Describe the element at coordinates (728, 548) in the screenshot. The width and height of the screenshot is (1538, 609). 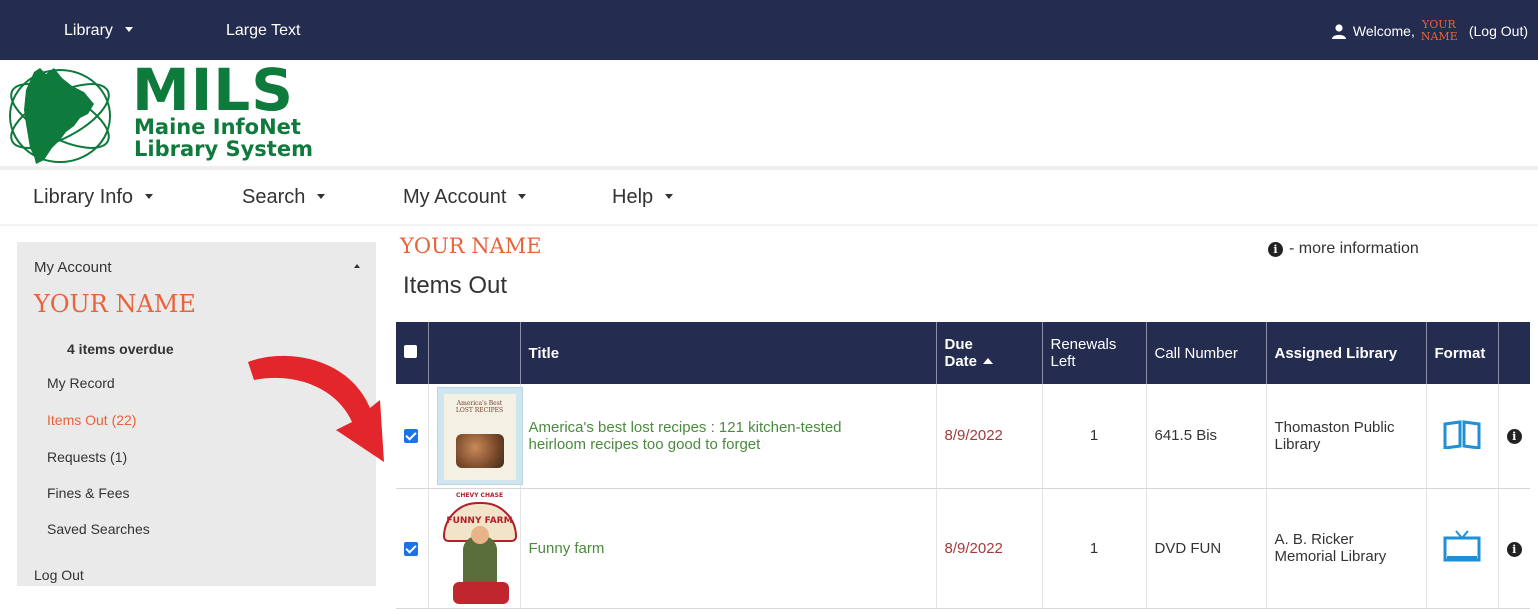
I see `title-cell: Funny farm` at that location.